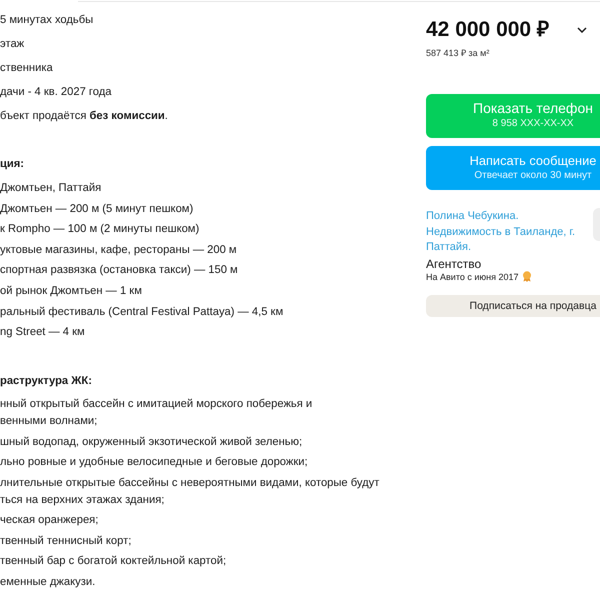 This screenshot has width=600, height=600. I want to click on price-per-meter: 587 413 ₽ за м², so click(458, 53).